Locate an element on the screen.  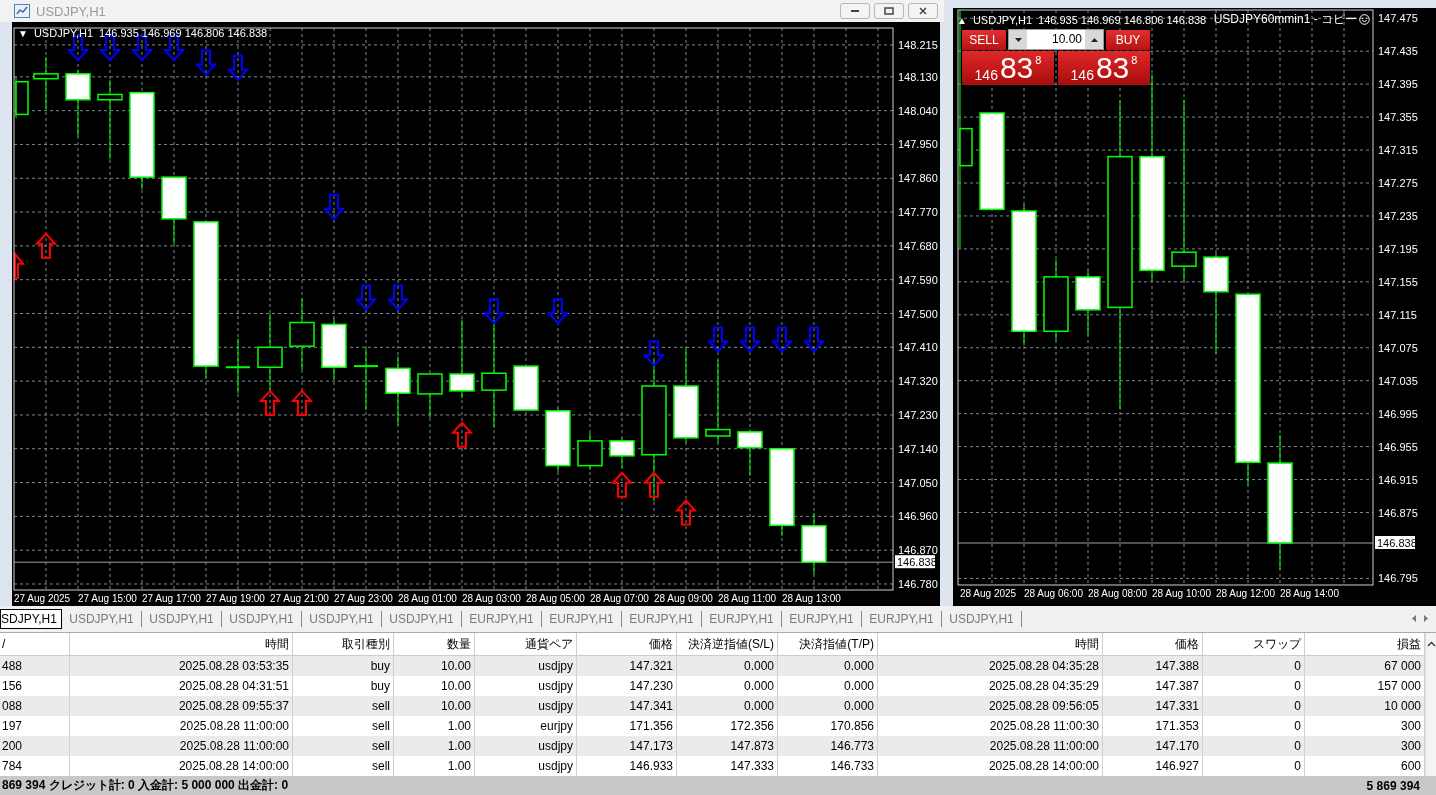
close-button is located at coordinates (923, 11).